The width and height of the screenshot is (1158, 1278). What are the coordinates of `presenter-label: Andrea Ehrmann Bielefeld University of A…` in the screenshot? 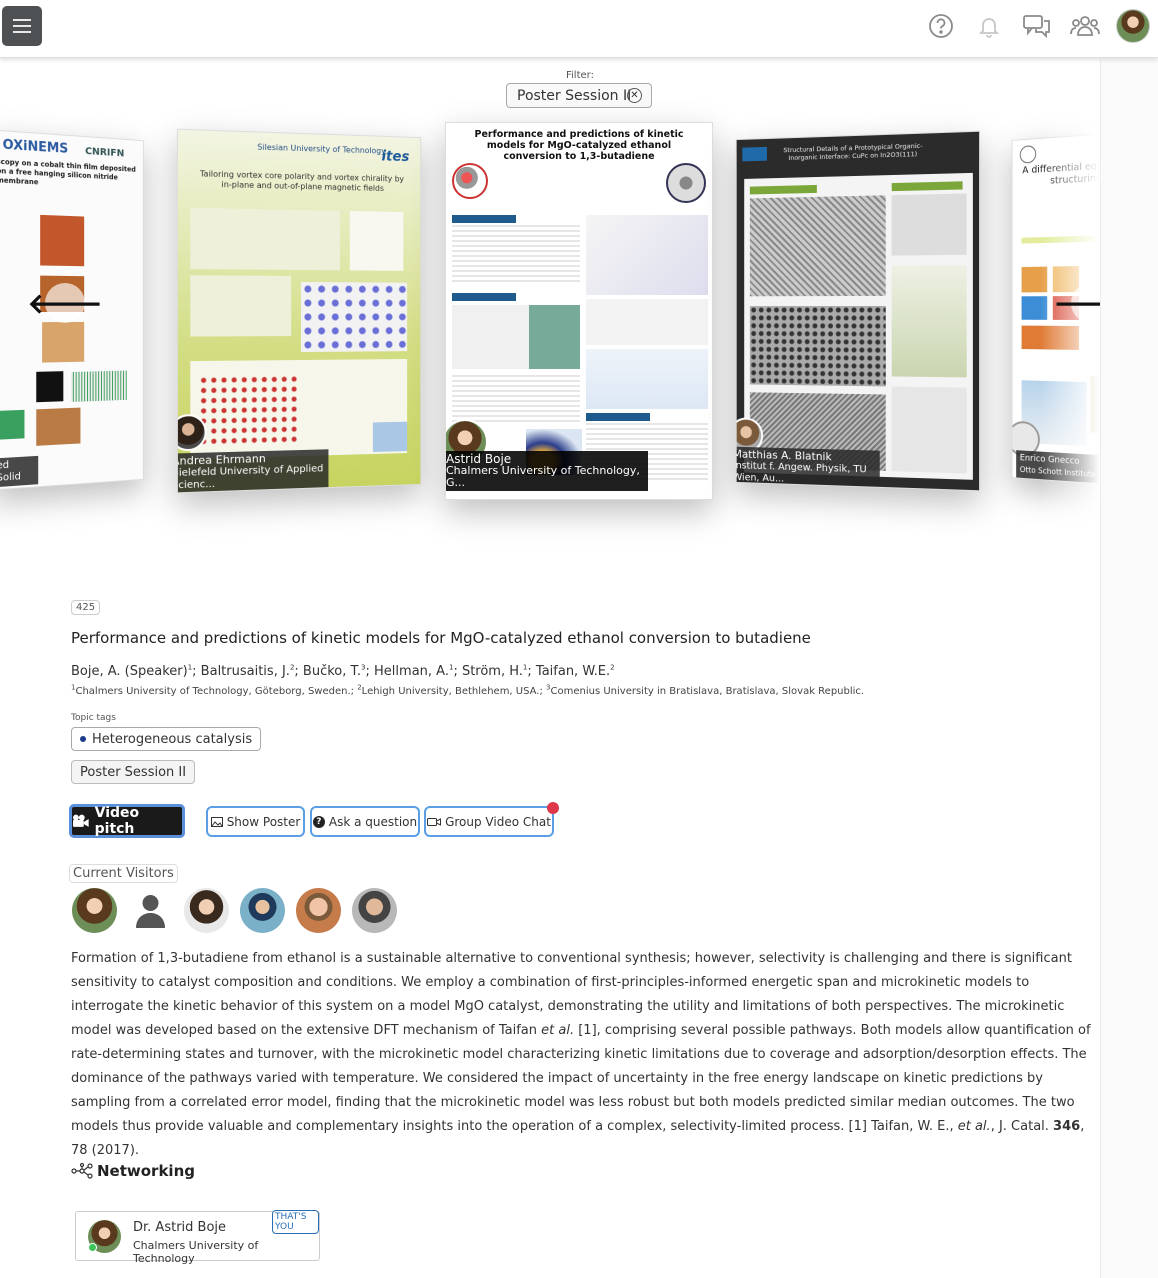 It's located at (253, 471).